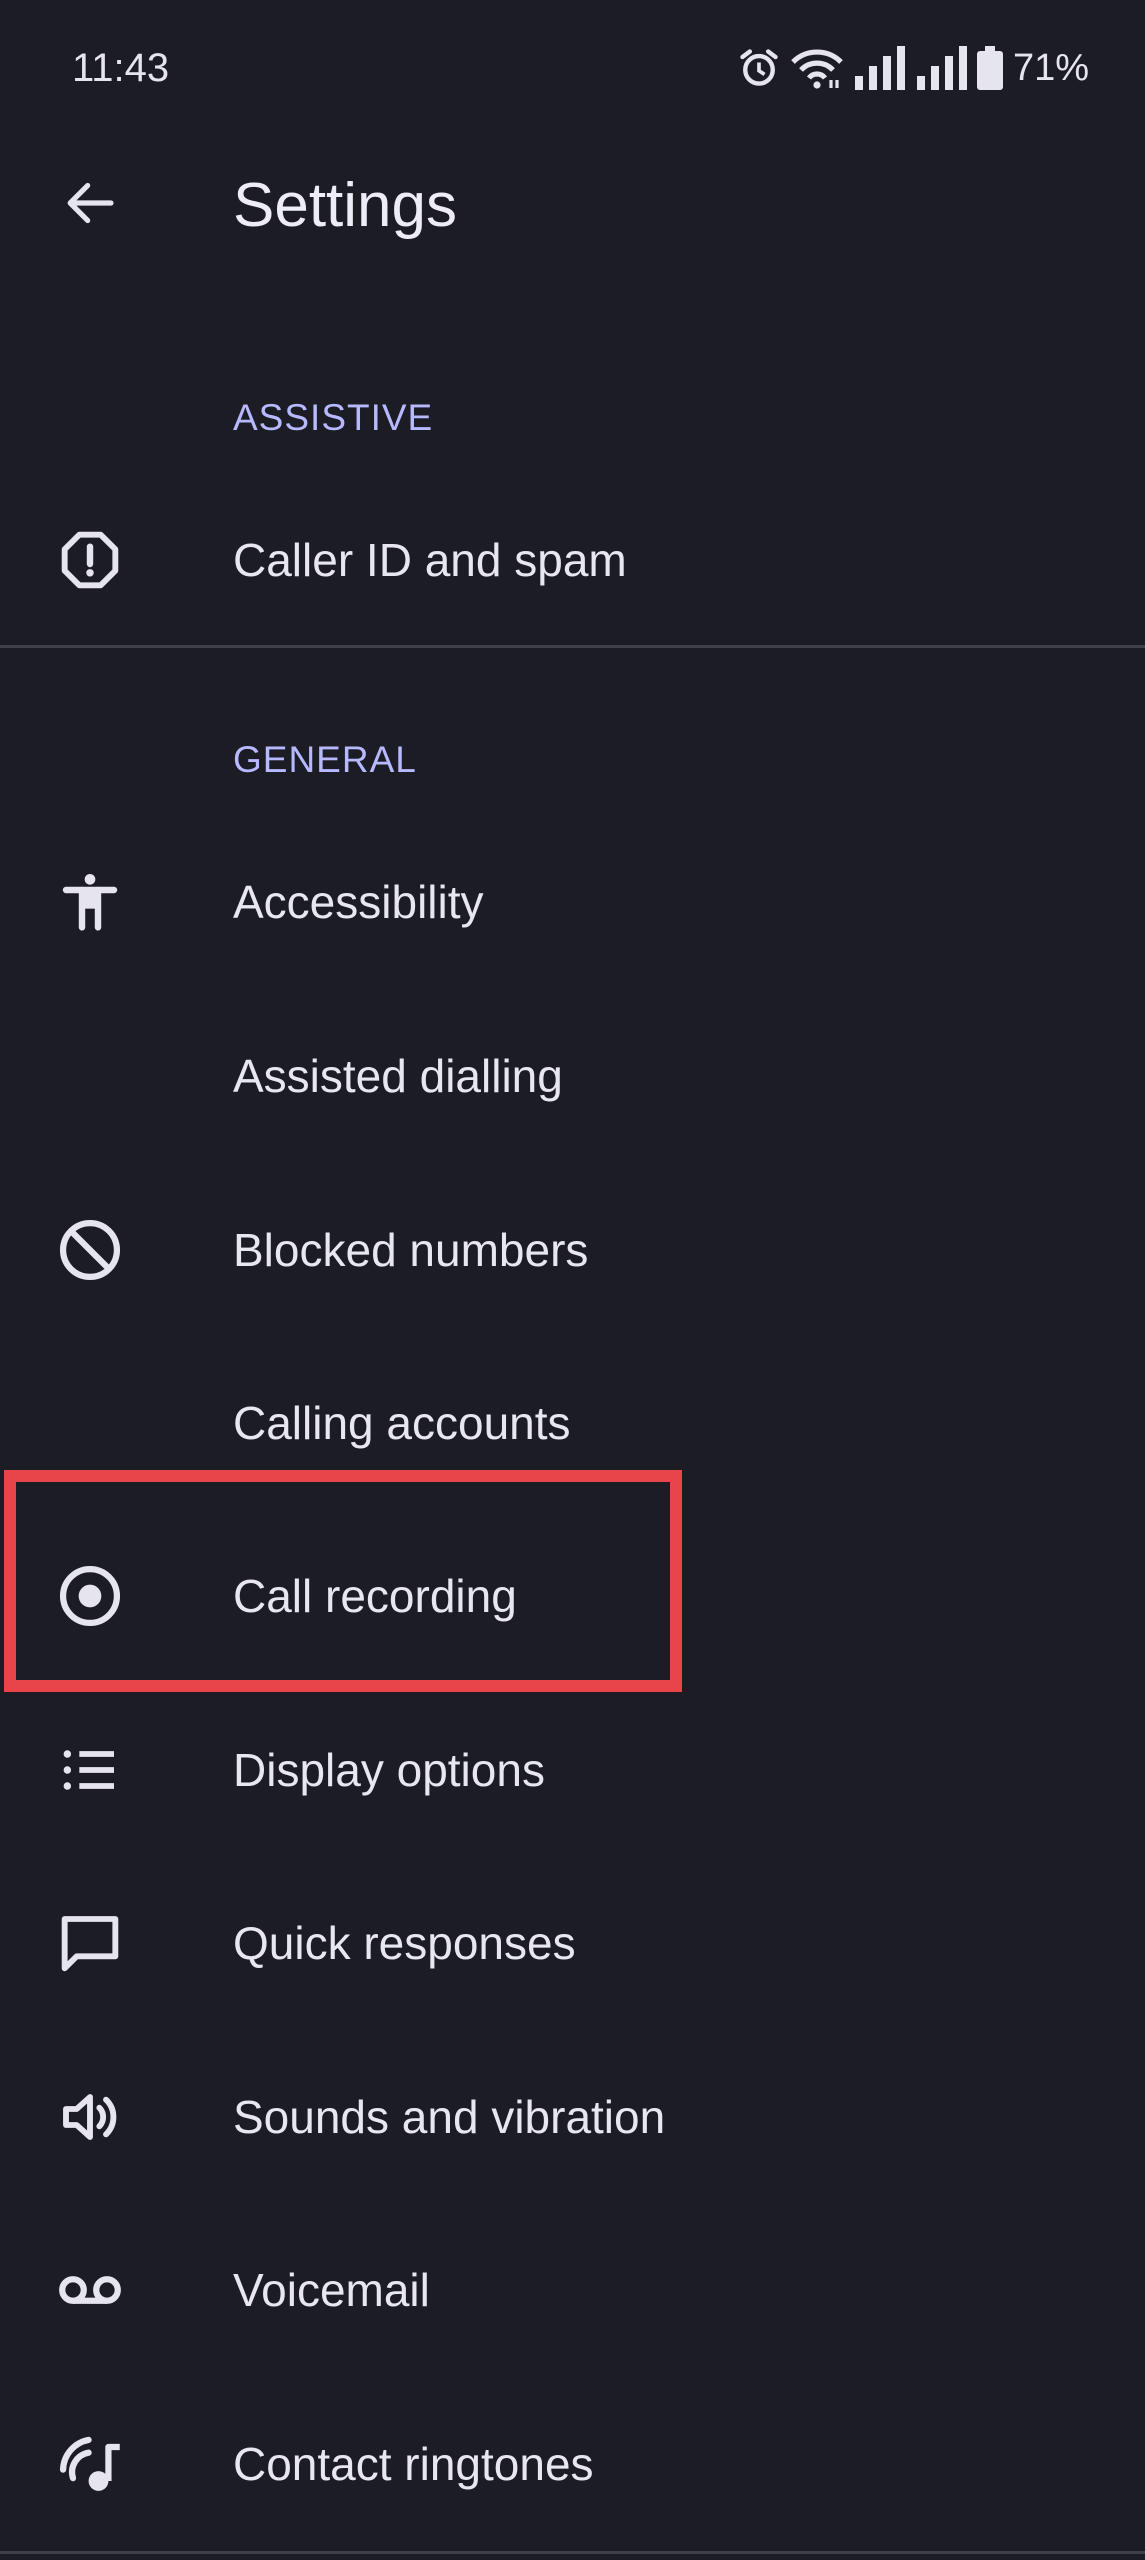  I want to click on report-octagon-icon, so click(90, 560).